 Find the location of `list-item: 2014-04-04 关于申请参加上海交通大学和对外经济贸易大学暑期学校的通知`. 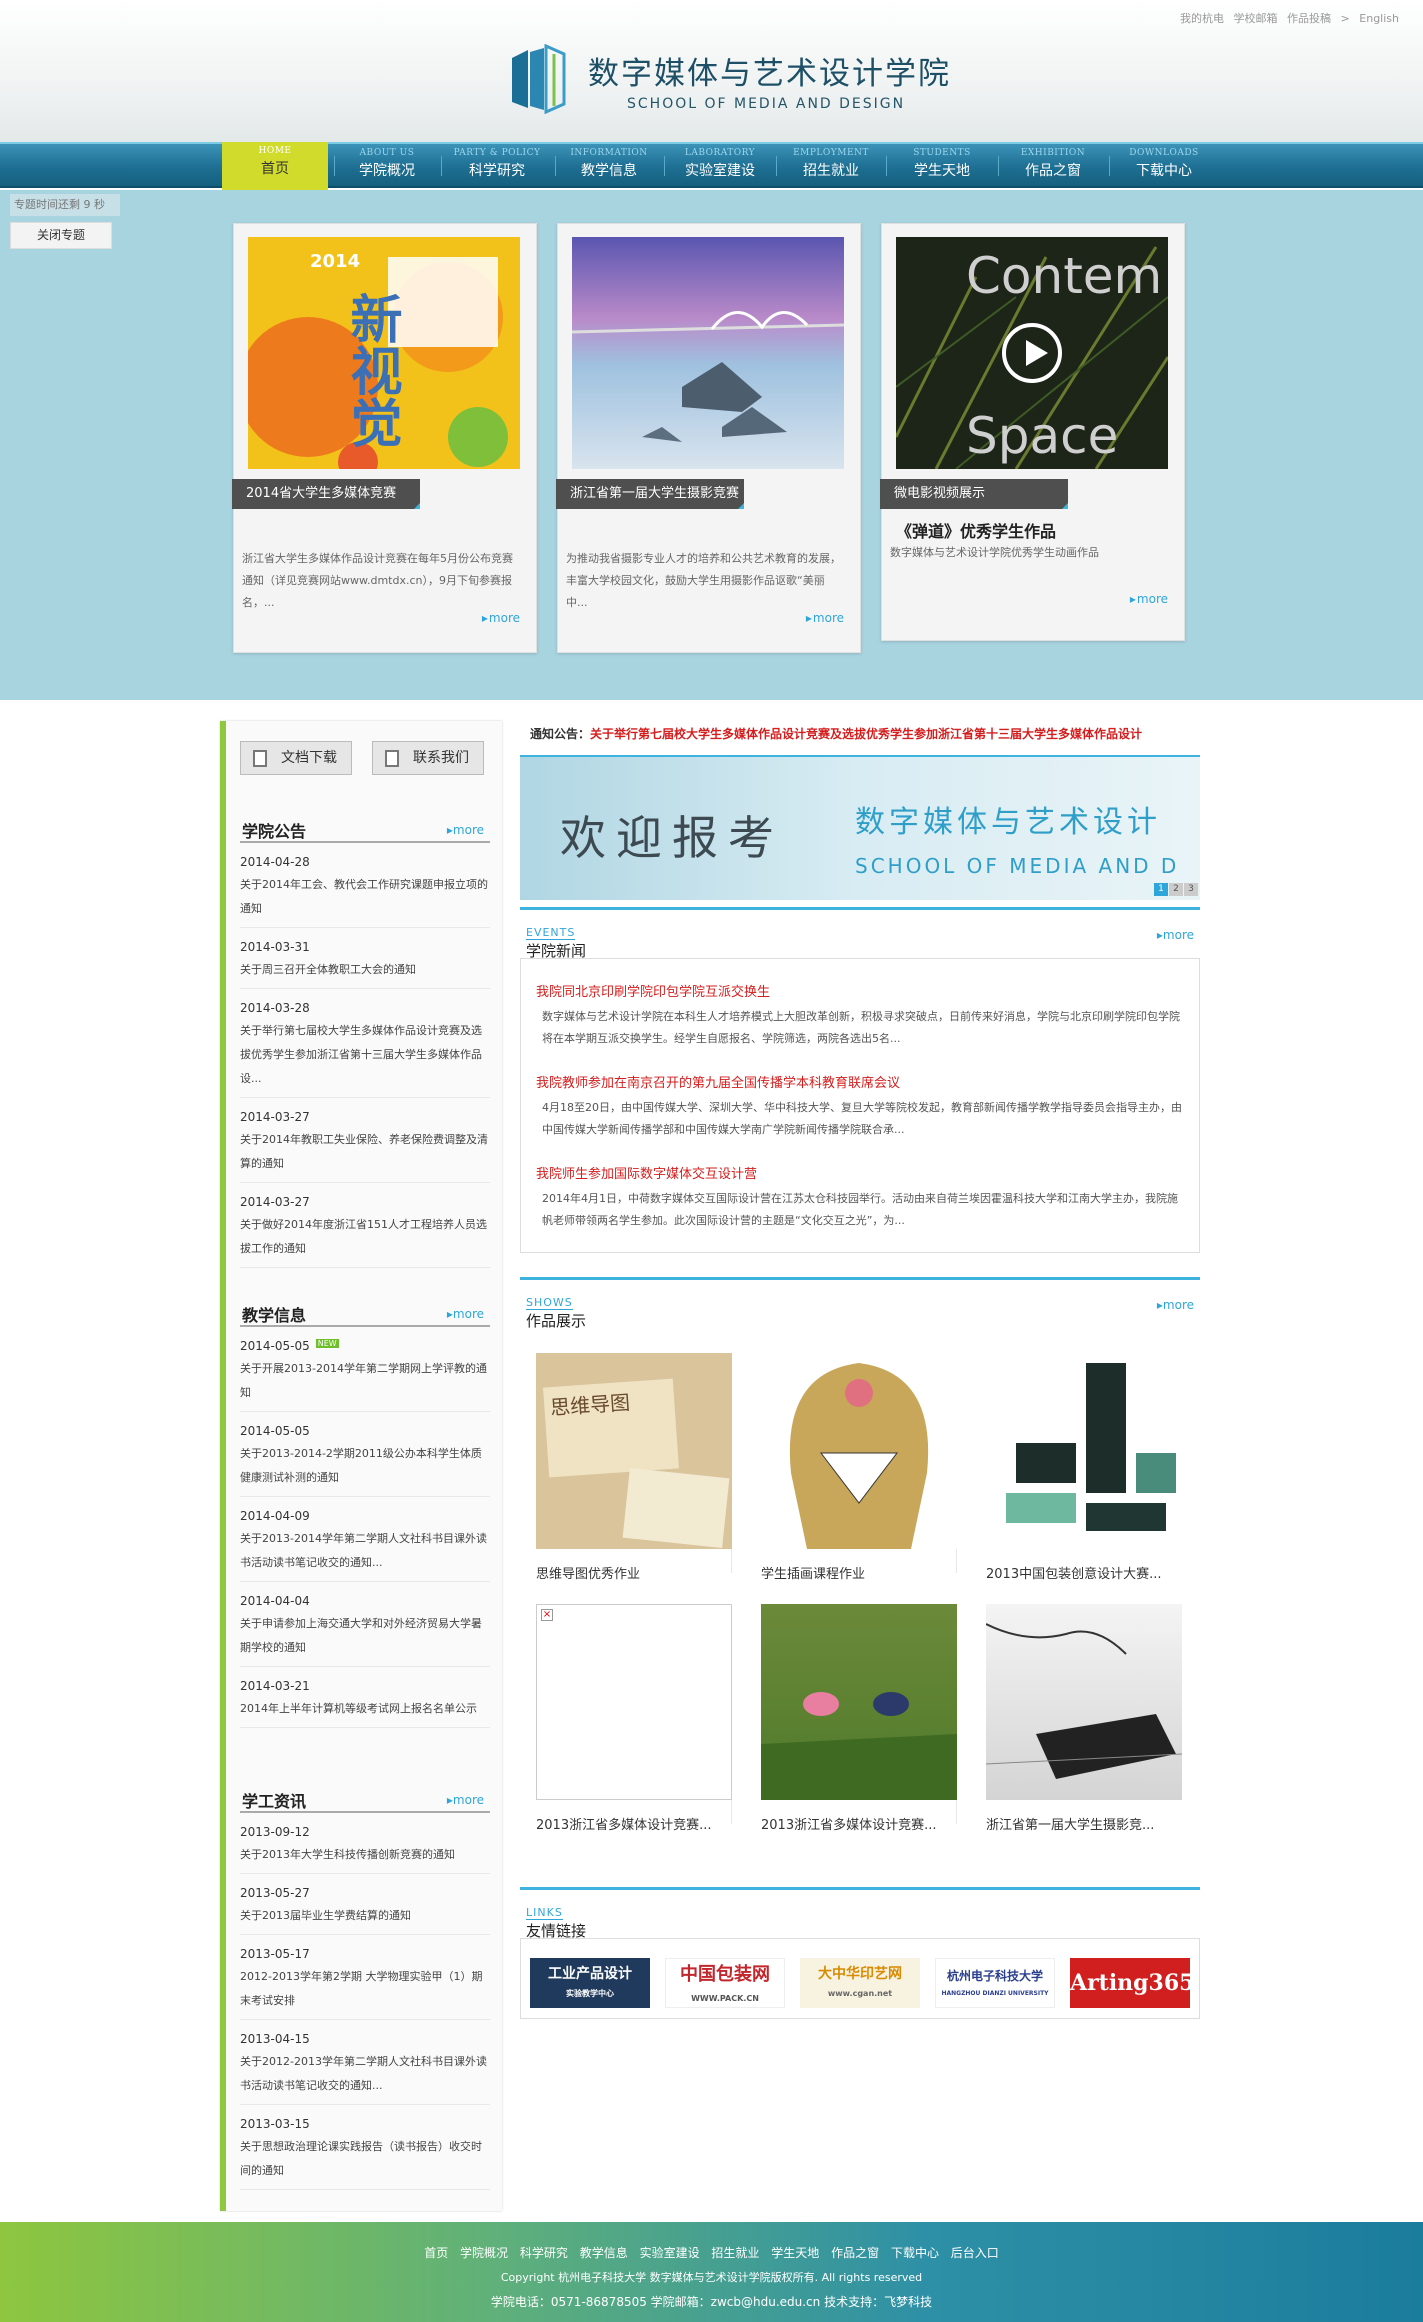

list-item: 2014-04-04 关于申请参加上海交通大学和对外经济贸易大学暑期学校的通知 is located at coordinates (365, 1630).